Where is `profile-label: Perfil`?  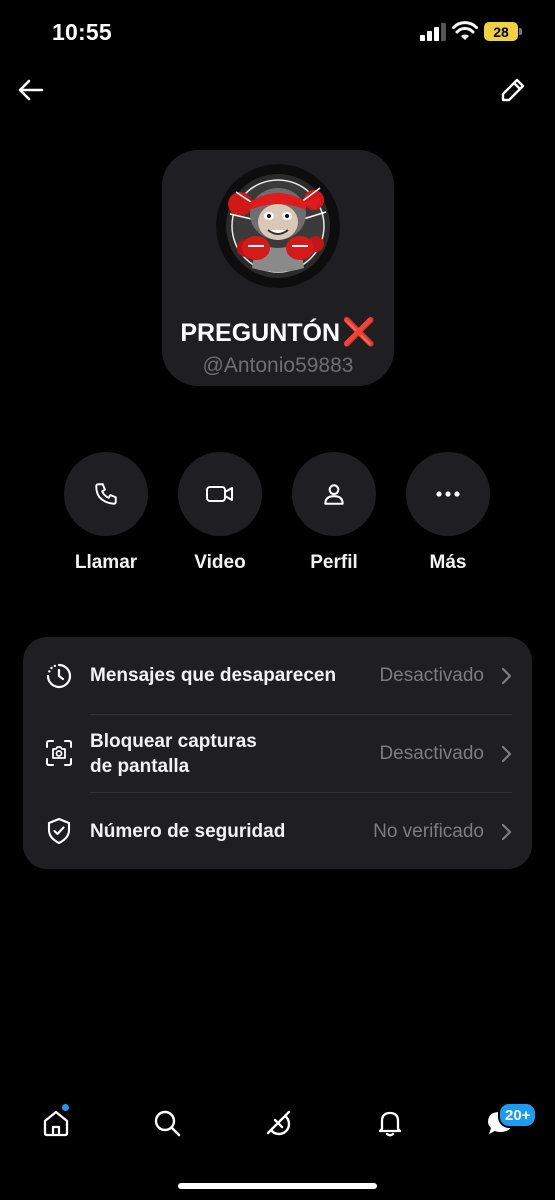
profile-label: Perfil is located at coordinates (334, 562).